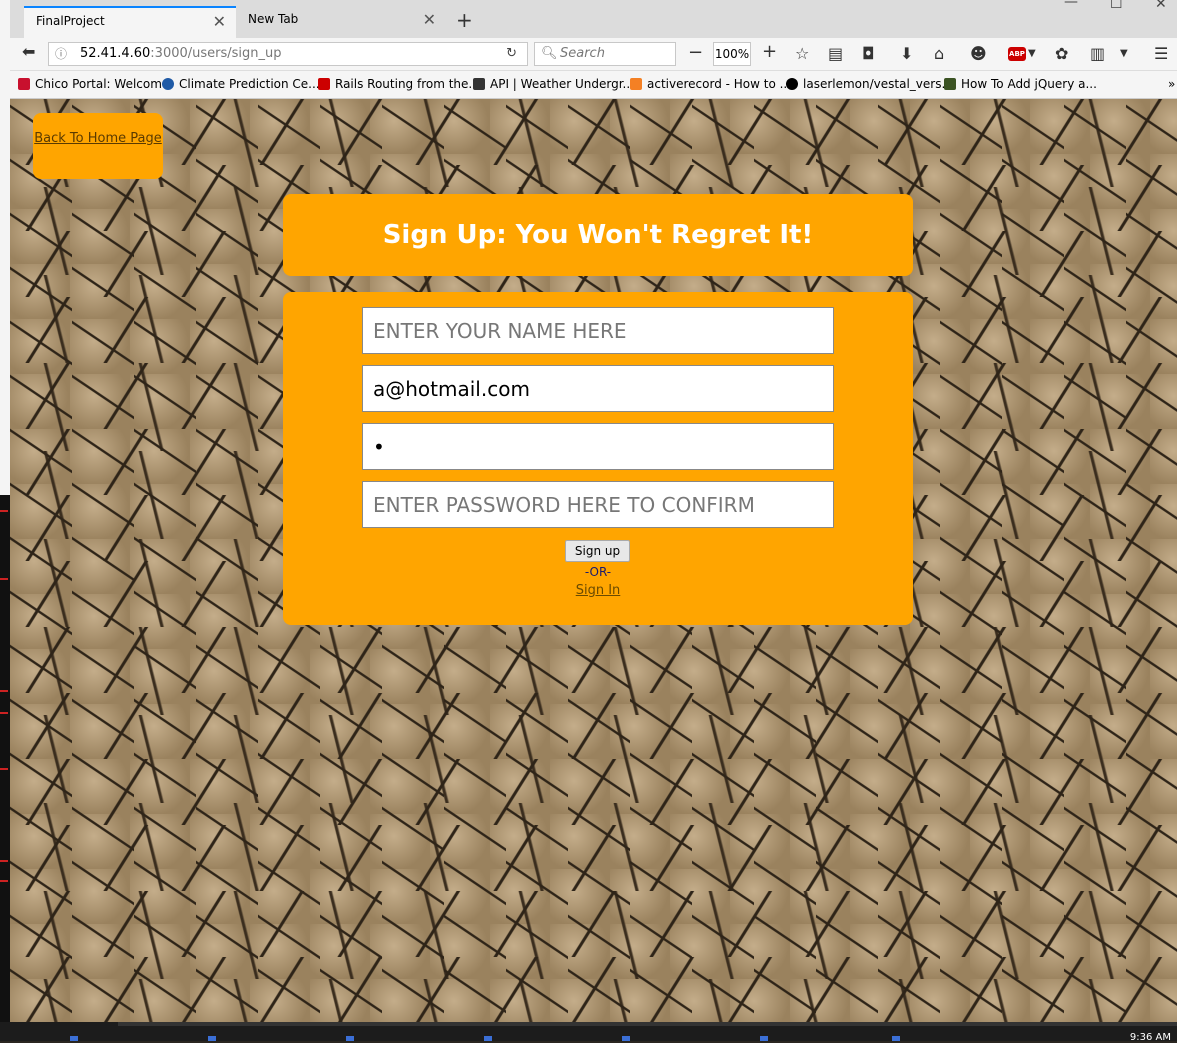 This screenshot has height=1043, width=1177. I want to click on address-bar: ⓘ 52.41.4.60:3000/users/sign_up ↻, so click(288, 54).